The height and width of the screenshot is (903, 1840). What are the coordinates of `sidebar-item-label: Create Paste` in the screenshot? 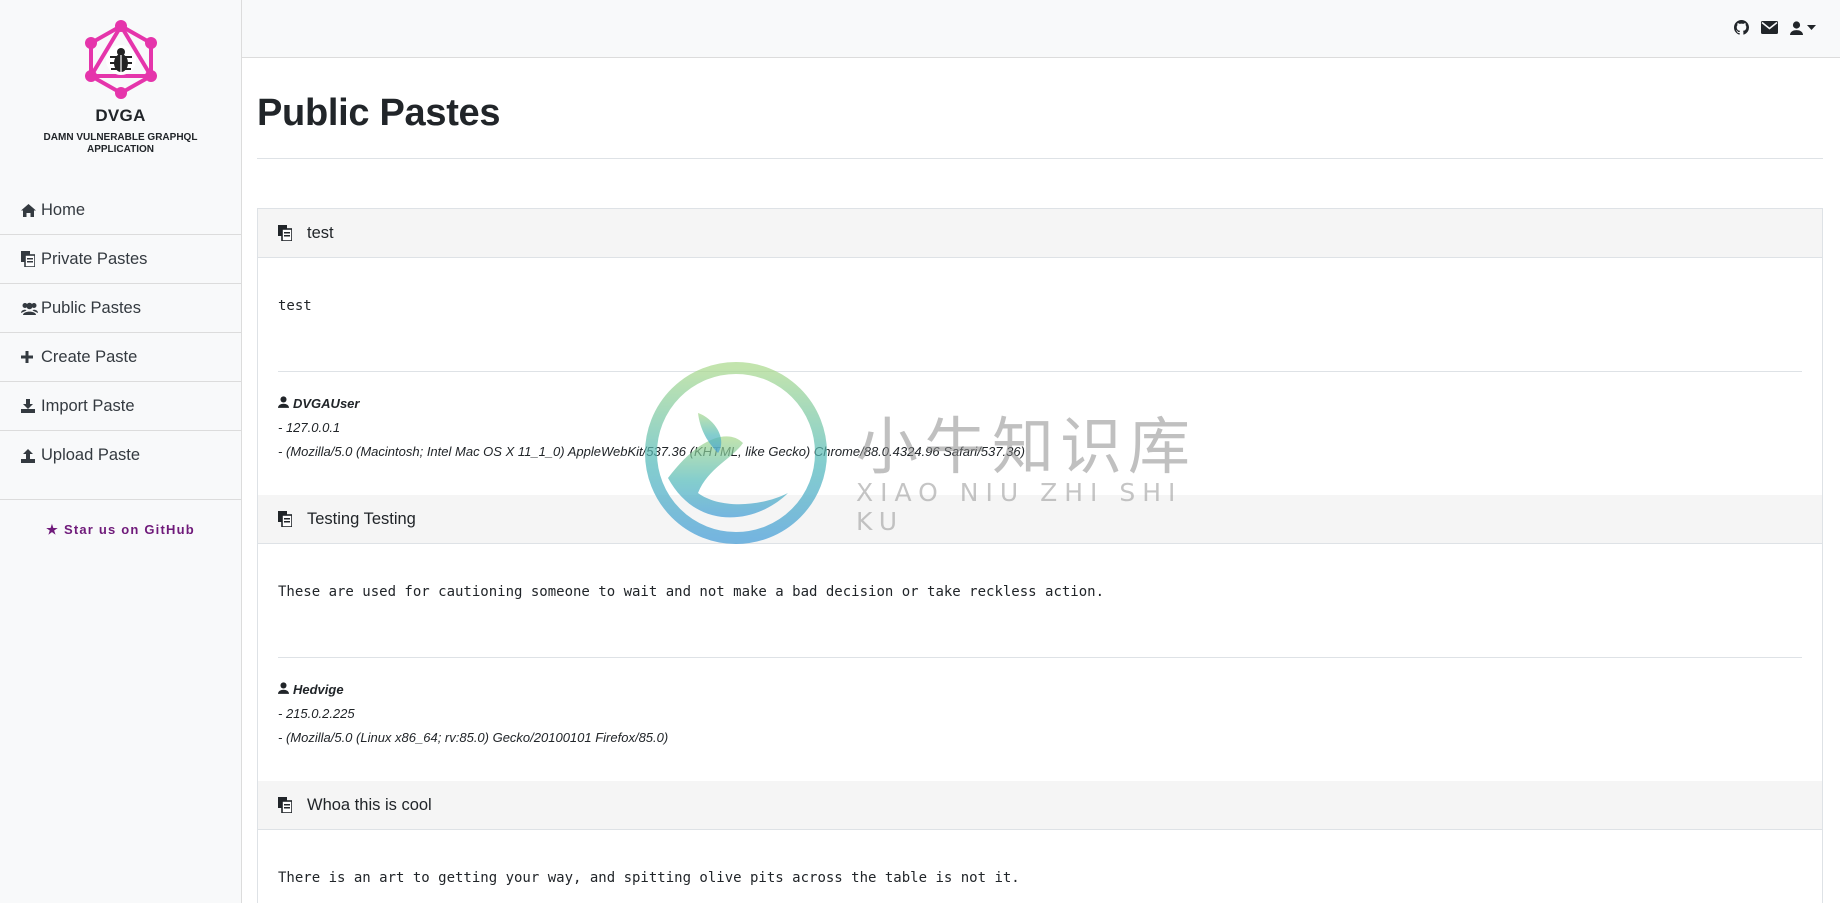 It's located at (89, 356).